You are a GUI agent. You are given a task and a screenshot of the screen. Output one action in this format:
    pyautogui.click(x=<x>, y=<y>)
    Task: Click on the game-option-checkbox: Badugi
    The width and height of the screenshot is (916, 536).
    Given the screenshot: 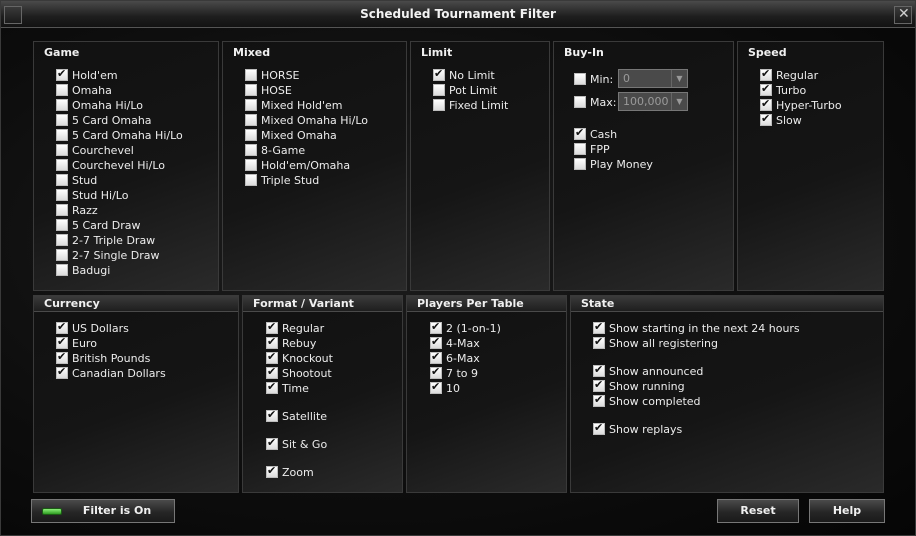 What is the action you would take?
    pyautogui.click(x=83, y=270)
    